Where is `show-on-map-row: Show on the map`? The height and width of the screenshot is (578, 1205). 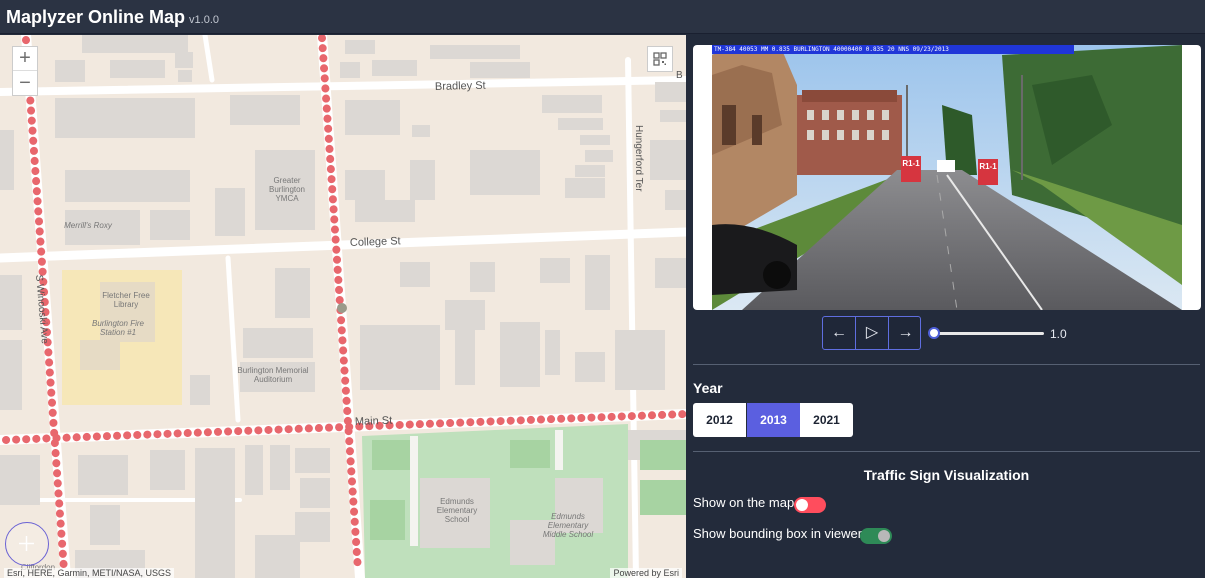
show-on-map-row: Show on the map is located at coordinates (763, 505).